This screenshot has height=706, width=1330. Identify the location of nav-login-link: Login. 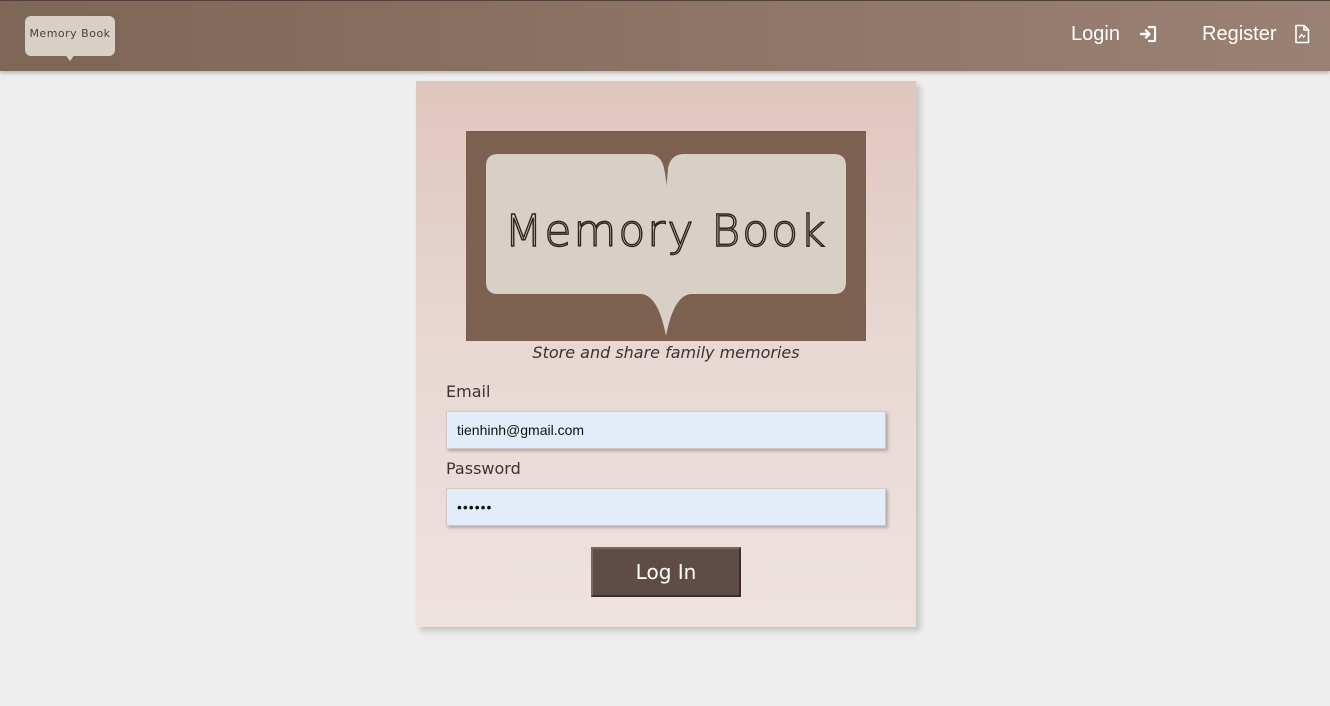
(1114, 34).